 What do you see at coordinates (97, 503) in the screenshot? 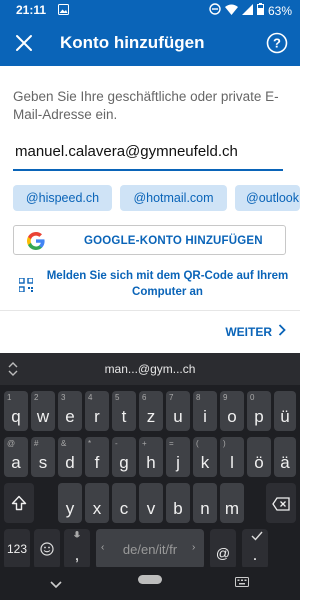
I see `key-x: x` at bounding box center [97, 503].